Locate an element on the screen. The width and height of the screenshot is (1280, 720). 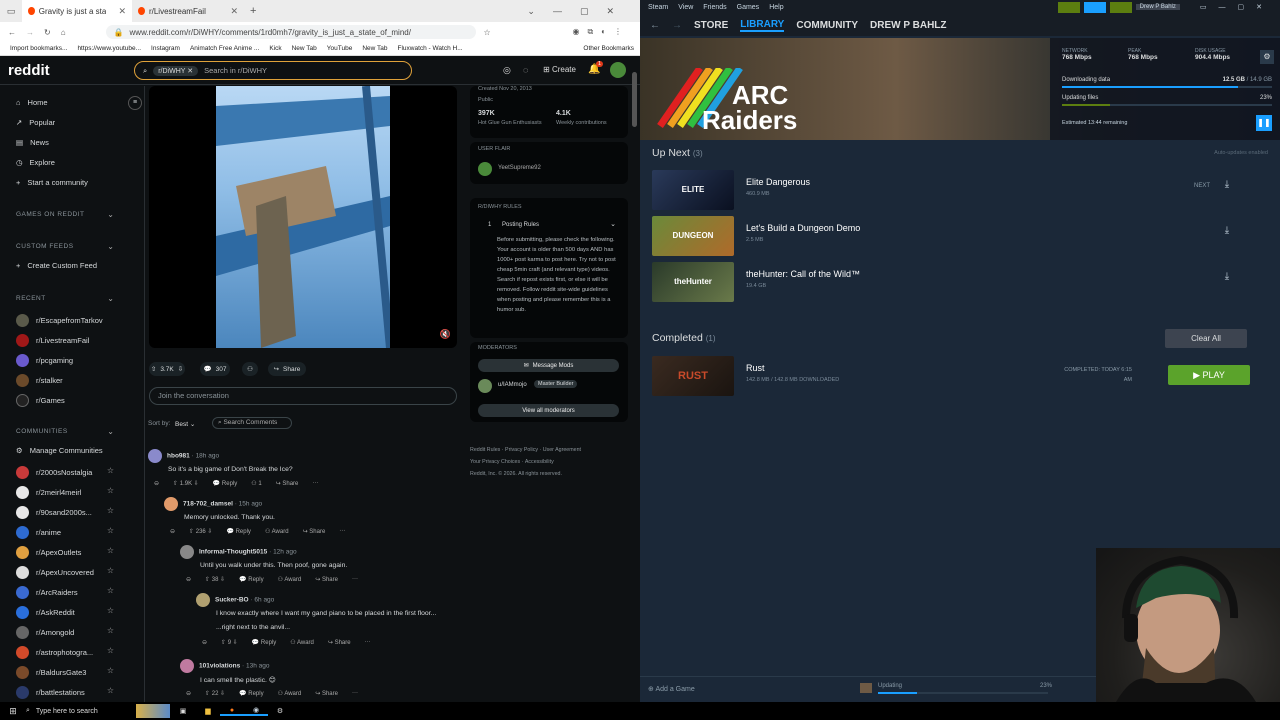
forward-icon: → is located at coordinates (677, 25).